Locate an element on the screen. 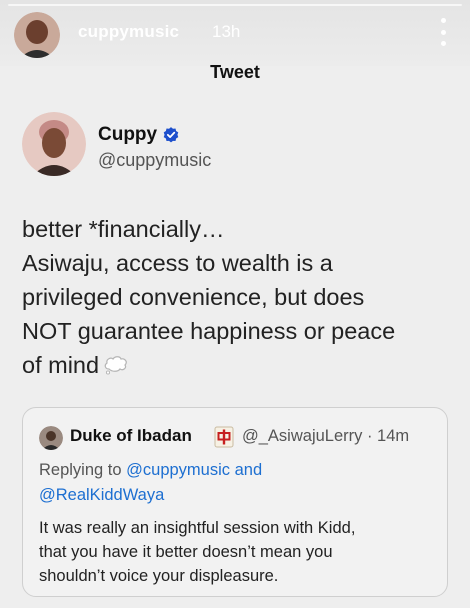 This screenshot has height=608, width=470. story-header: cuppymusic 13h is located at coordinates (235, 33).